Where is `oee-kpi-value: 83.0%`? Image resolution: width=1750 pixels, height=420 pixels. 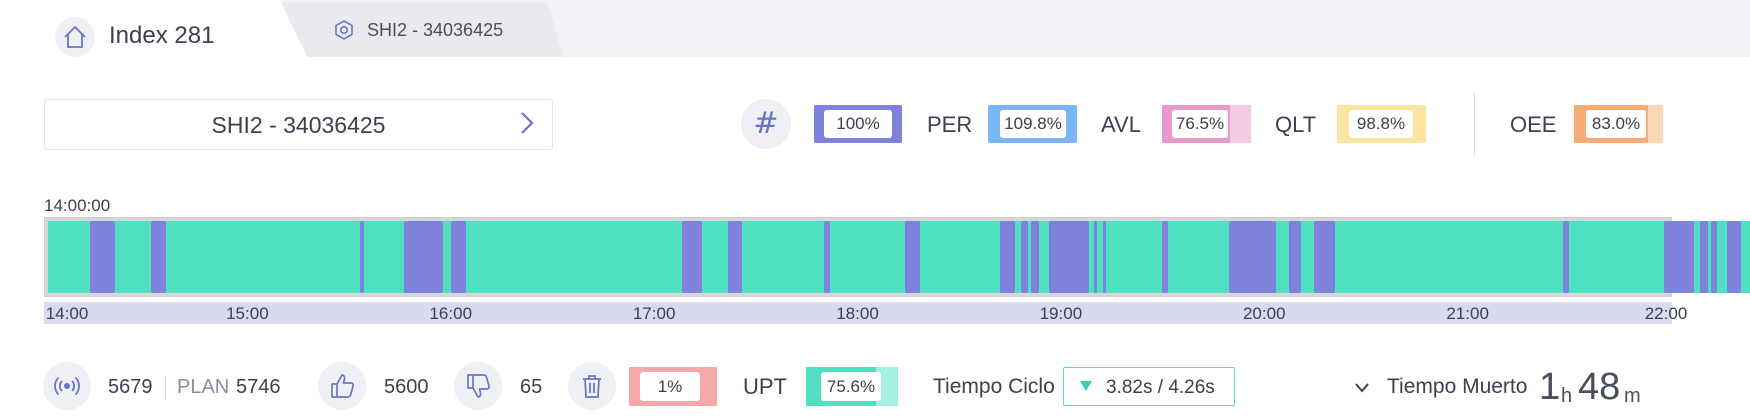 oee-kpi-value: 83.0% is located at coordinates (1616, 124).